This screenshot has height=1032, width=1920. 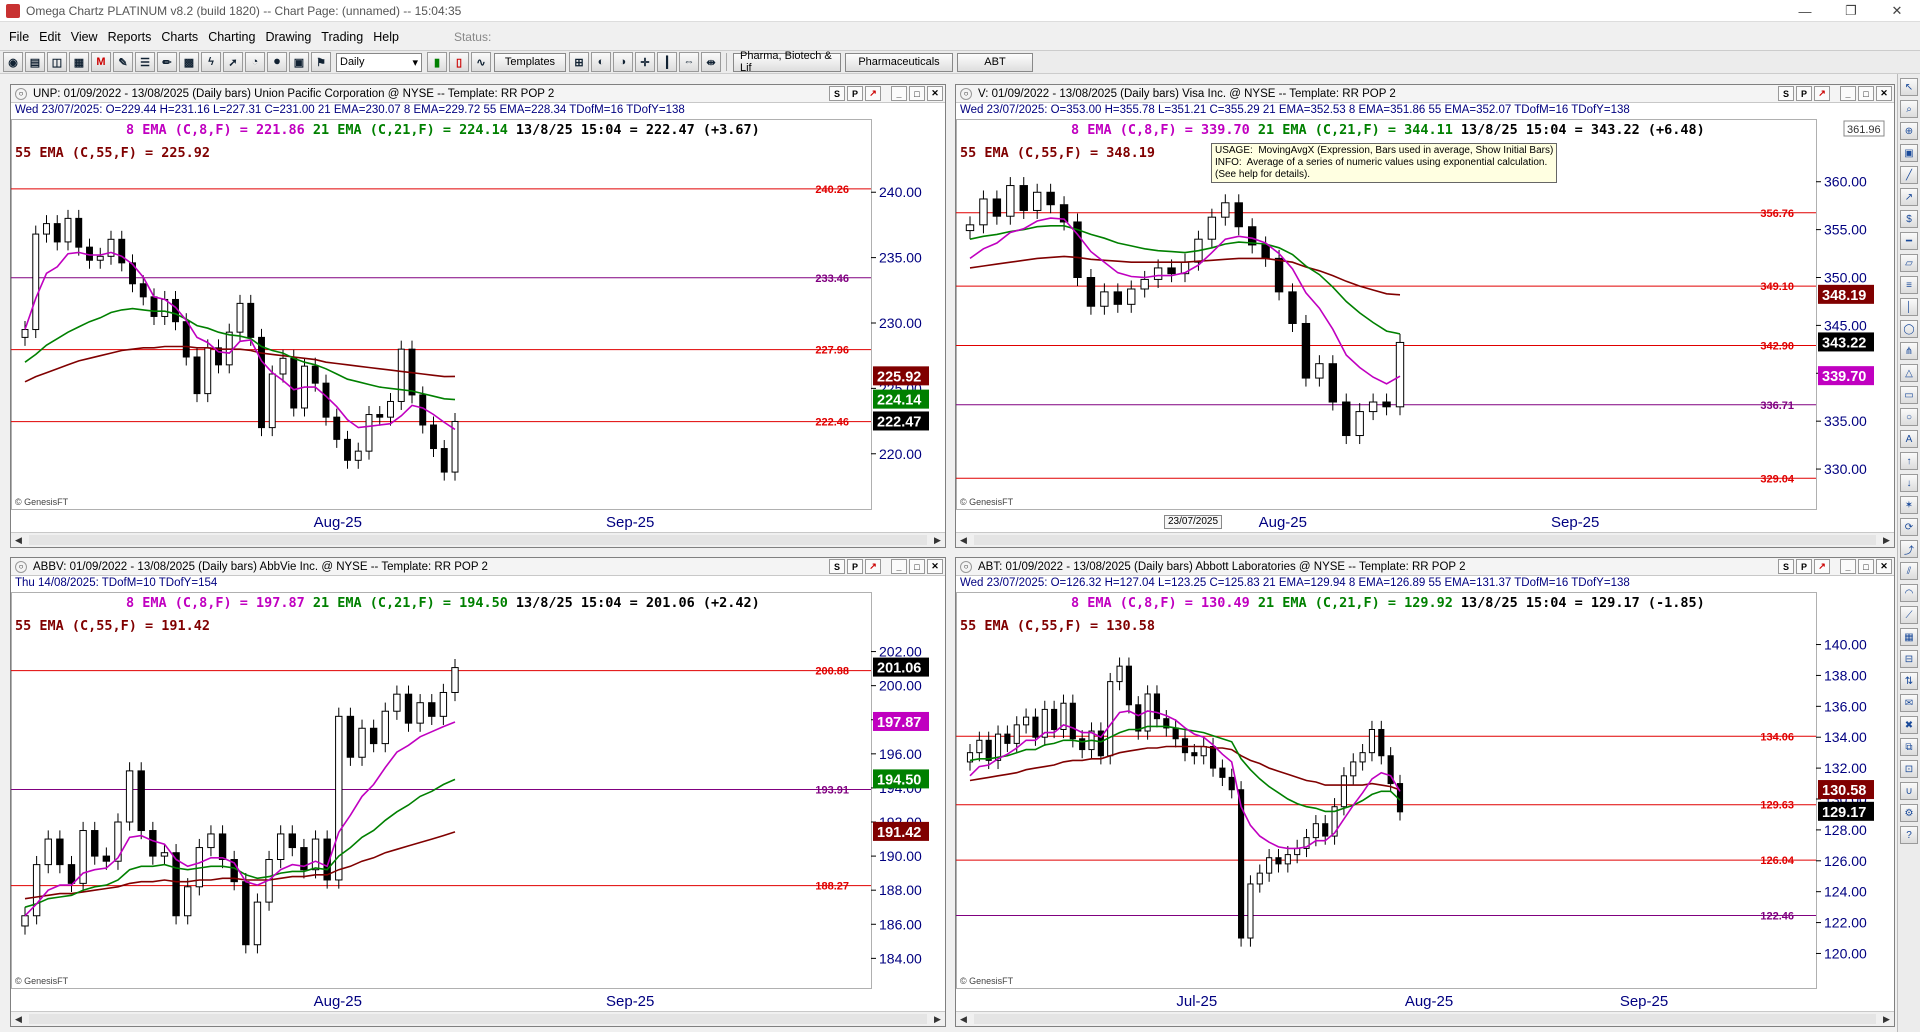 What do you see at coordinates (579, 62) in the screenshot?
I see `tool-a-icon: ⊞` at bounding box center [579, 62].